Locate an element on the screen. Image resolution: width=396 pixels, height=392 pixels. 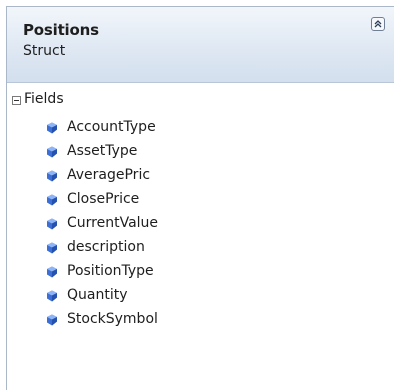
field-item: CurrentValue is located at coordinates (200, 225).